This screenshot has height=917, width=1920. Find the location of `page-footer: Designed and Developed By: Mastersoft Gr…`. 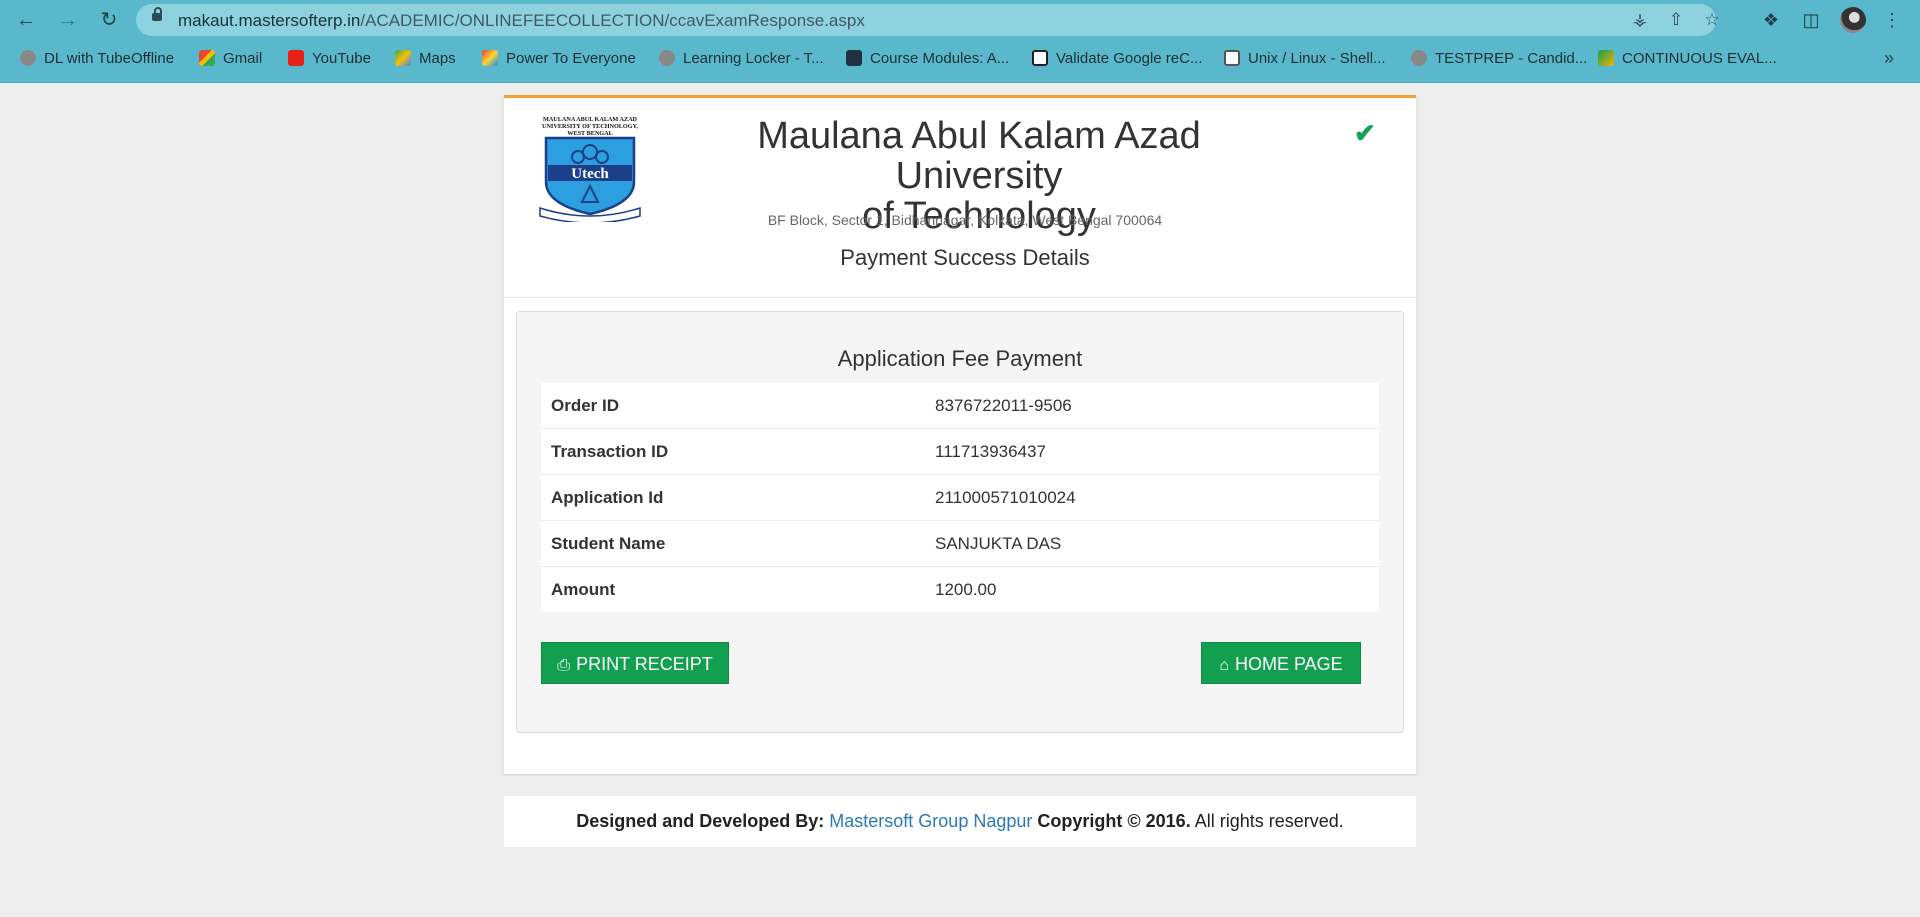

page-footer: Designed and Developed By: Mastersoft Gr… is located at coordinates (960, 821).